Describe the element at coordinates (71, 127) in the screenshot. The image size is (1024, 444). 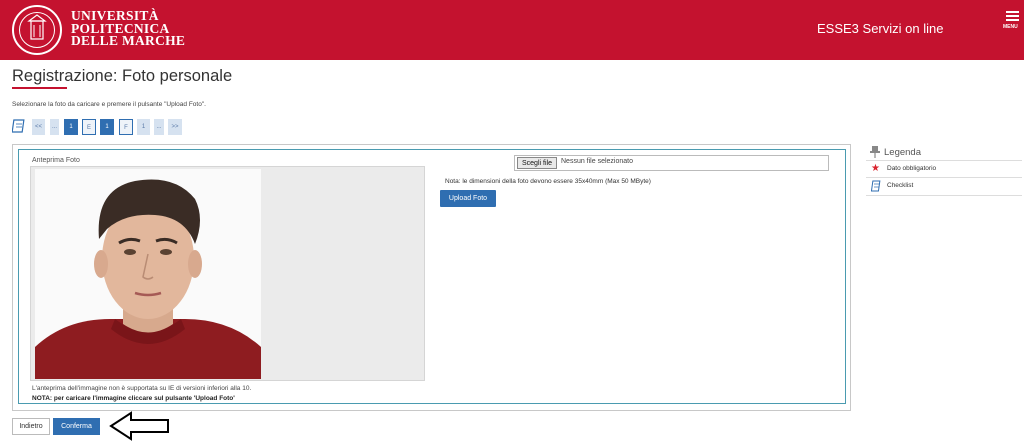
I see `pager-step-1: 1` at that location.